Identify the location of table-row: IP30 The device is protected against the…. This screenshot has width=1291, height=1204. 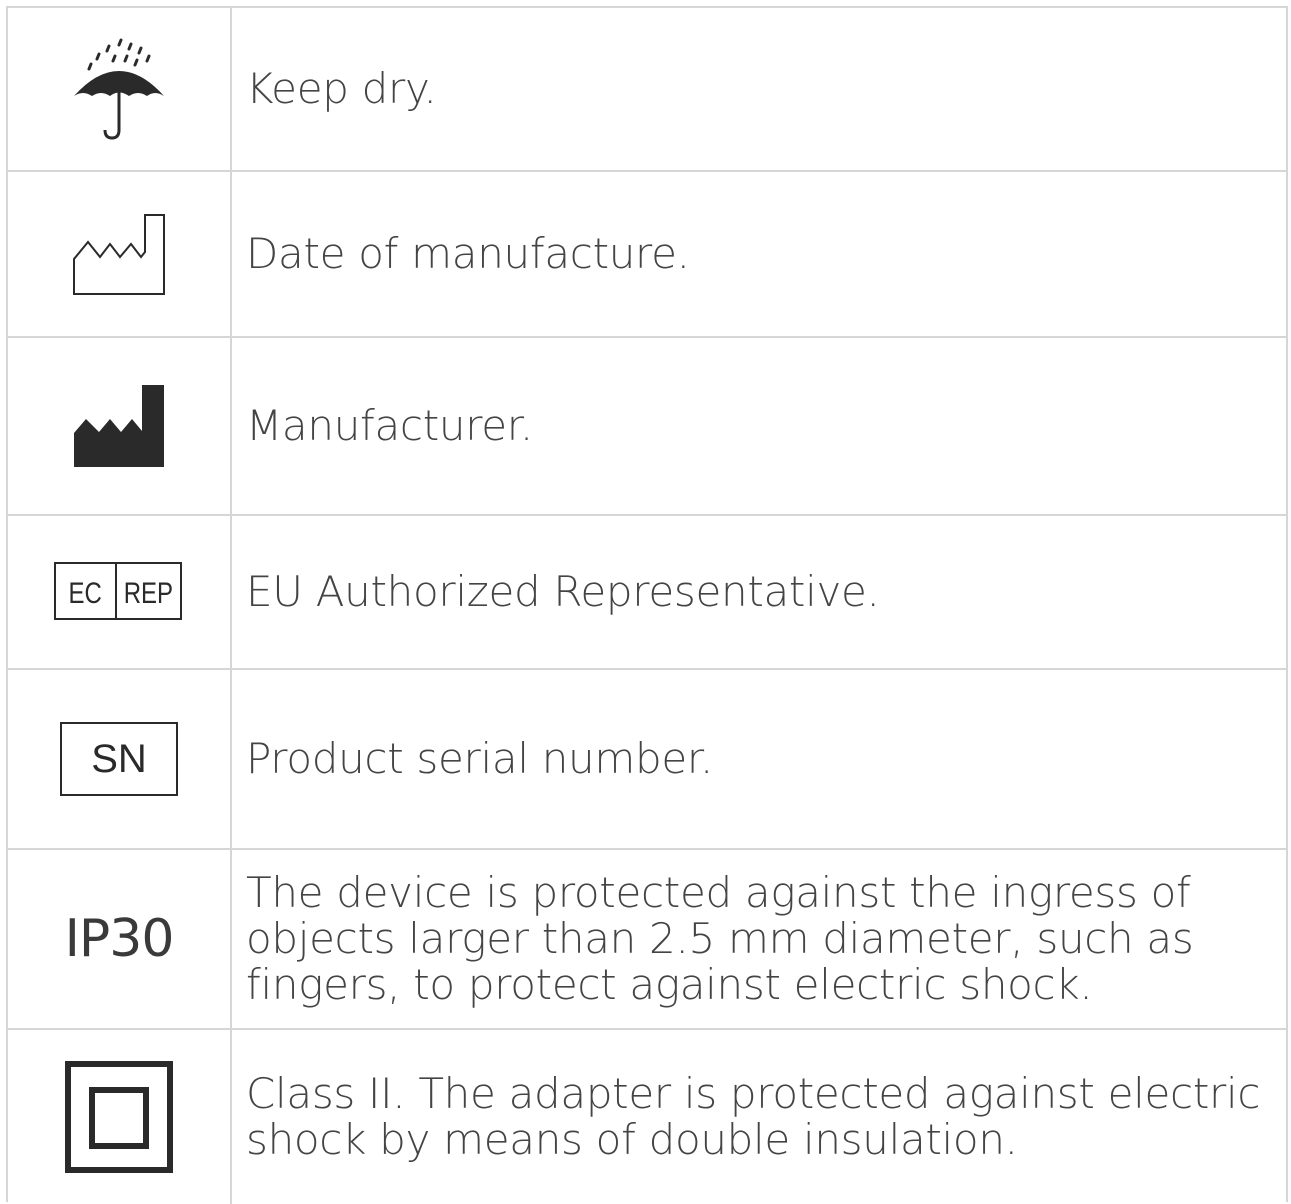
(647, 940).